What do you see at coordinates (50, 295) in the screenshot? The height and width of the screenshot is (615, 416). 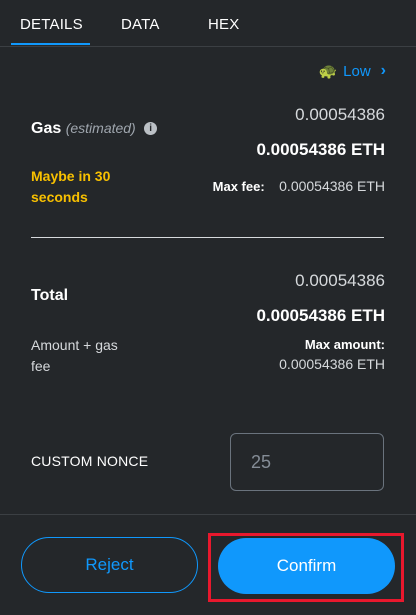 I see `total-label: Total` at bounding box center [50, 295].